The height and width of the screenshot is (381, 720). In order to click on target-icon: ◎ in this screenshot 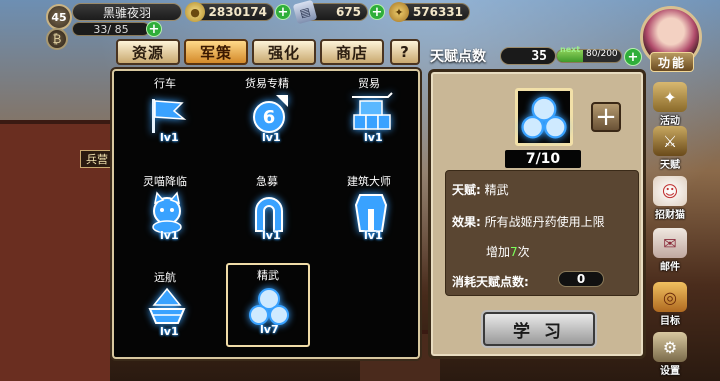, I will do `click(670, 297)`.